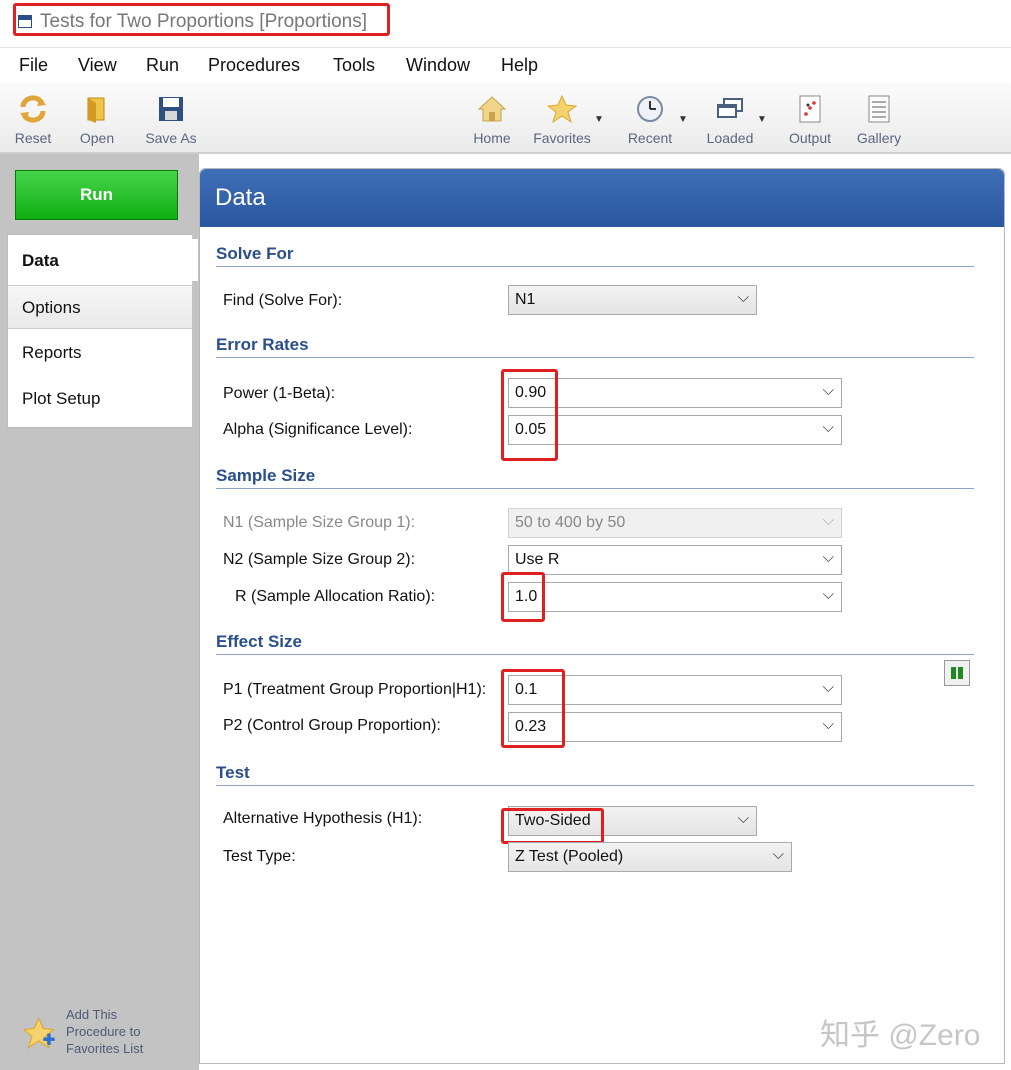 This screenshot has height=1070, width=1011. What do you see at coordinates (171, 138) in the screenshot?
I see `save-as-label: Save As` at bounding box center [171, 138].